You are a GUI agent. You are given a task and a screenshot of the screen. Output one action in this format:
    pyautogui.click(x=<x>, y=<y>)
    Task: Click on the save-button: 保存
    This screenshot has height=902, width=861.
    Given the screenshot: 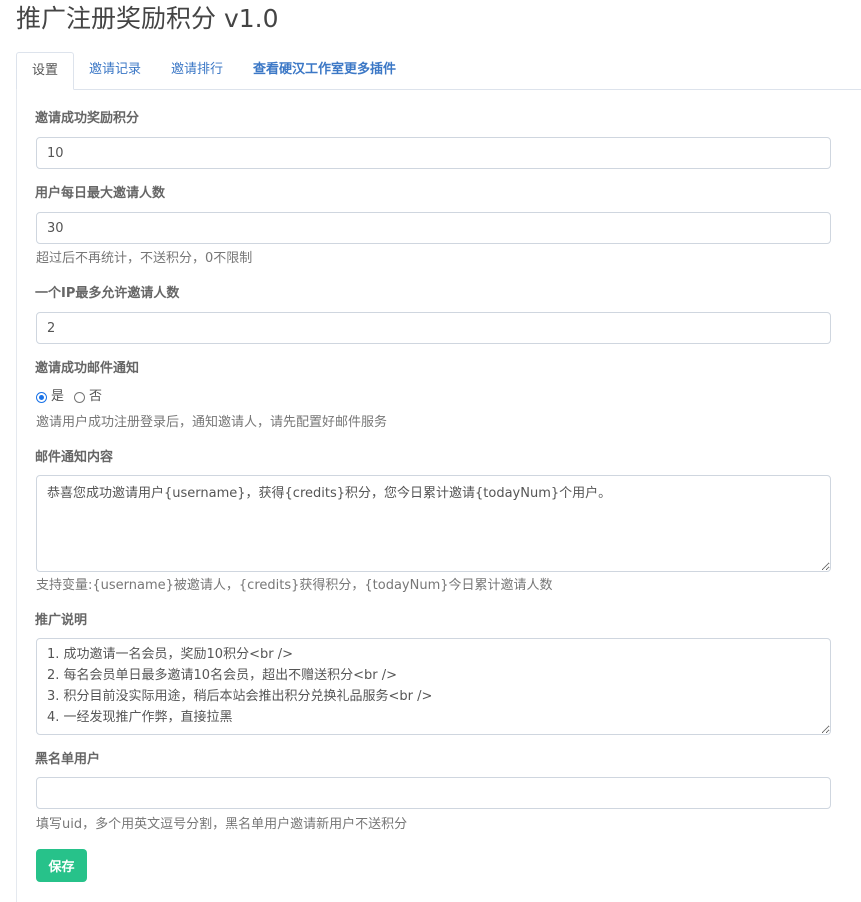 What is the action you would take?
    pyautogui.click(x=61, y=865)
    